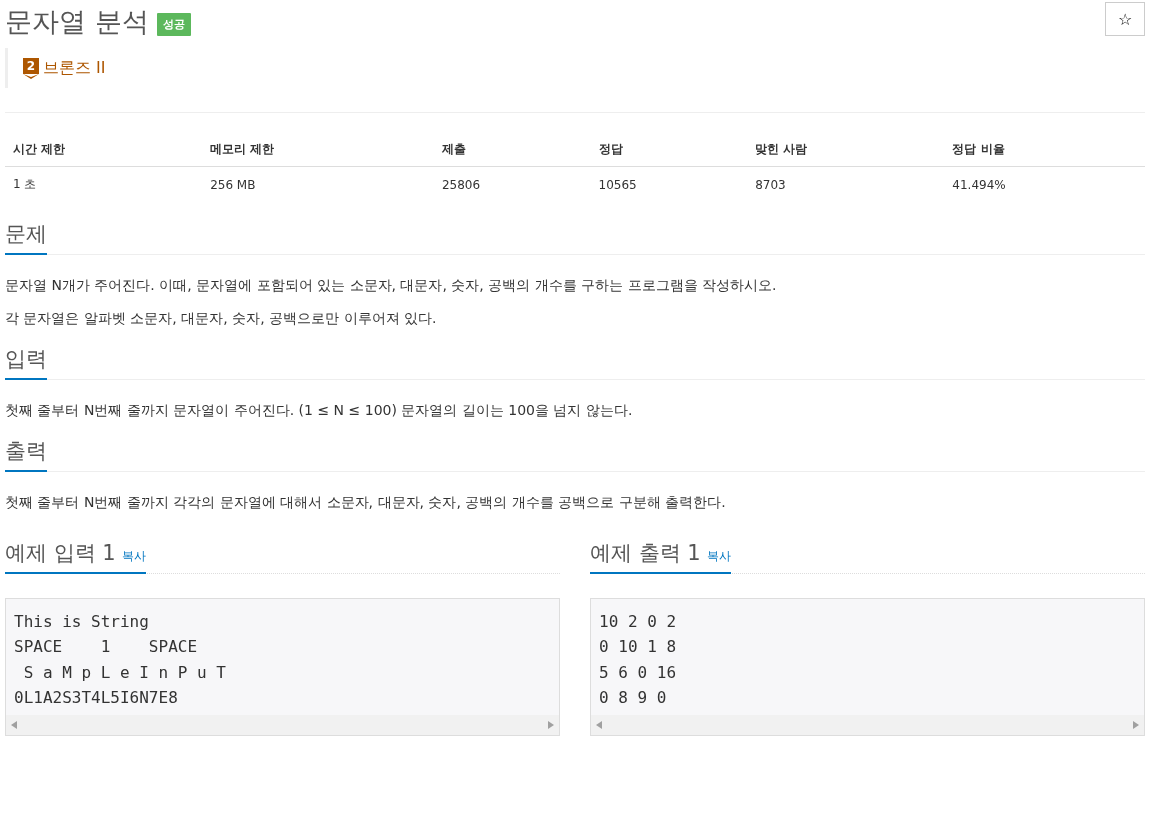 The height and width of the screenshot is (833, 1158). I want to click on section-heading: 입력, so click(26, 363).